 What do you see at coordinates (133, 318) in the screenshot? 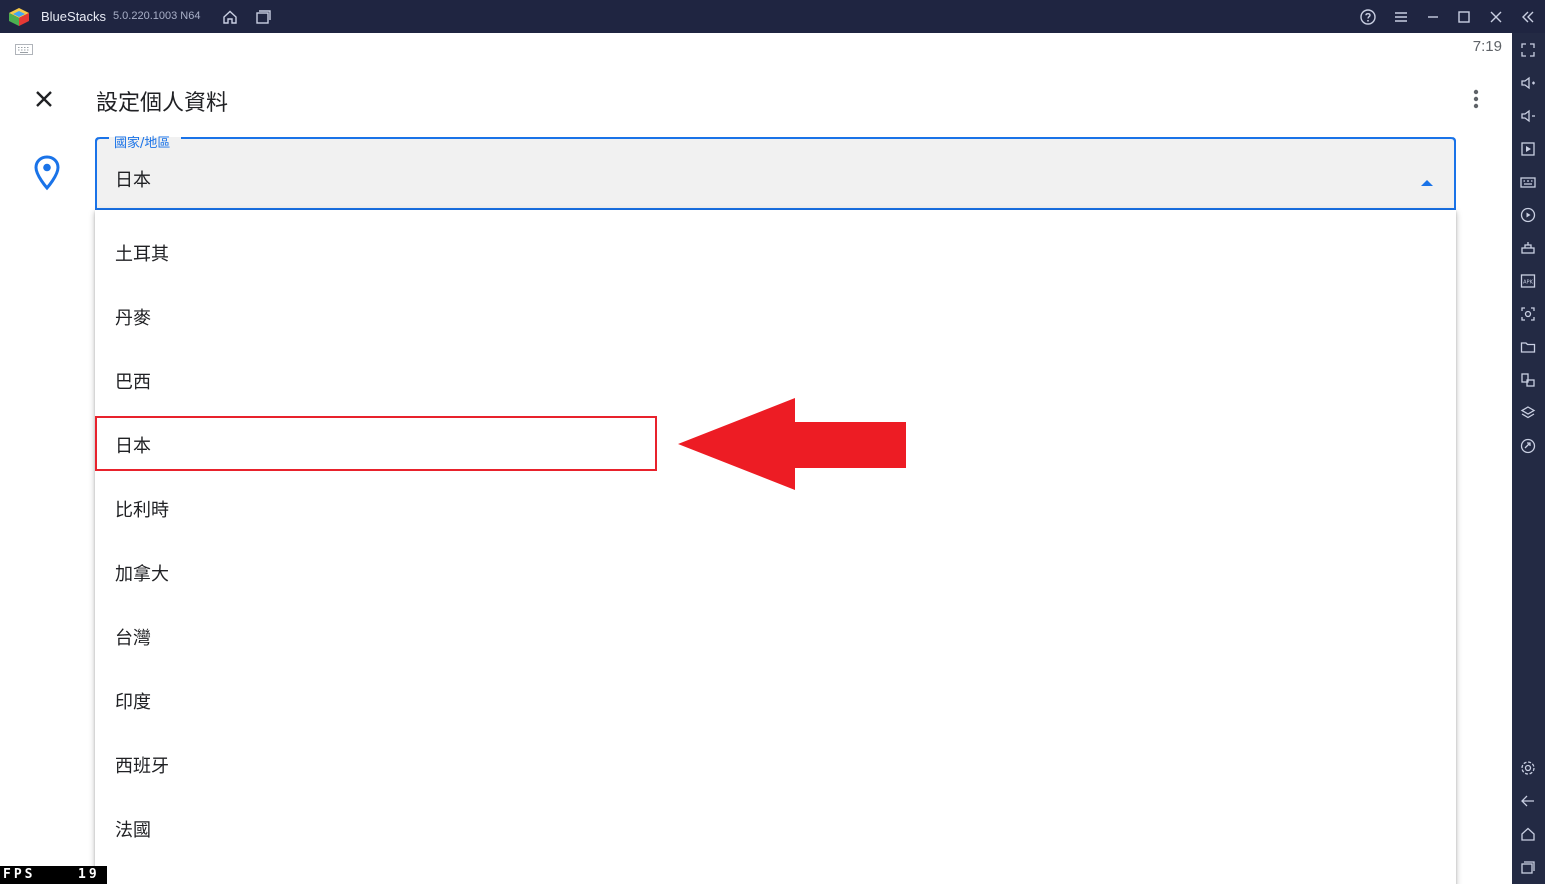
I see `dropdown-option-label: 丹麥` at bounding box center [133, 318].